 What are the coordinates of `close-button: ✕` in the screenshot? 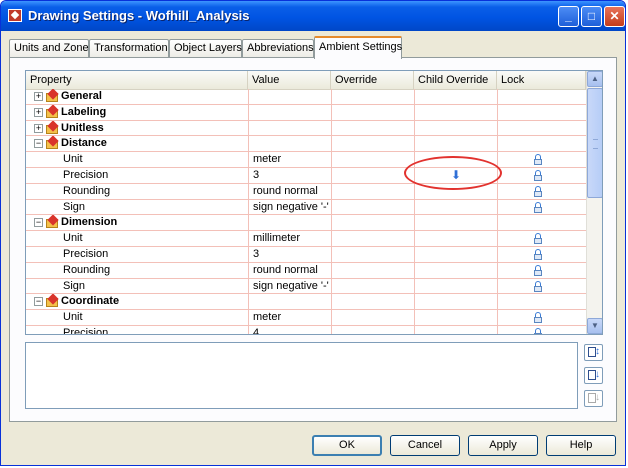 It's located at (614, 16).